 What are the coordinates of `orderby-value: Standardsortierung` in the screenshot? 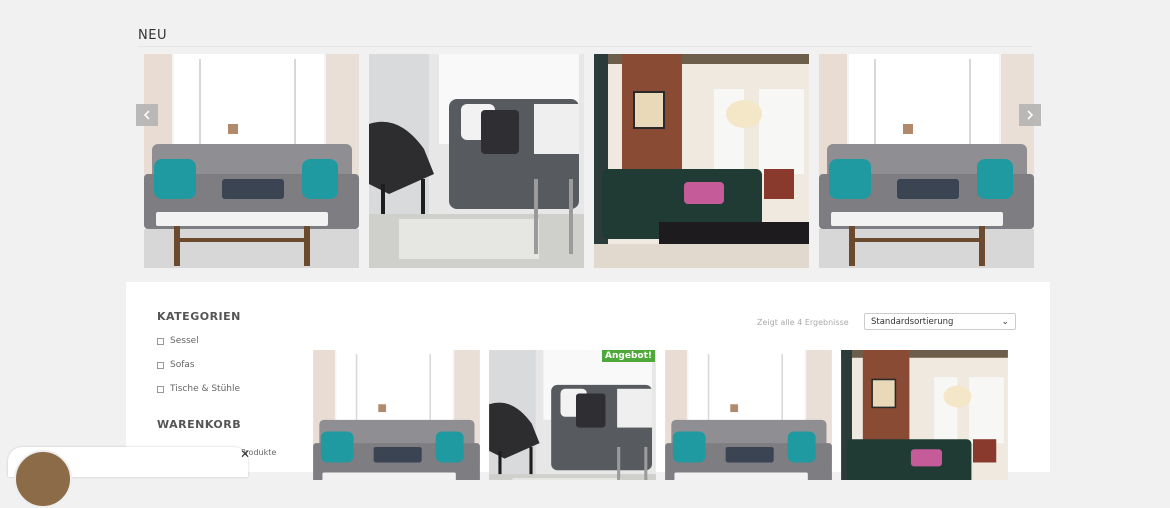 It's located at (912, 321).